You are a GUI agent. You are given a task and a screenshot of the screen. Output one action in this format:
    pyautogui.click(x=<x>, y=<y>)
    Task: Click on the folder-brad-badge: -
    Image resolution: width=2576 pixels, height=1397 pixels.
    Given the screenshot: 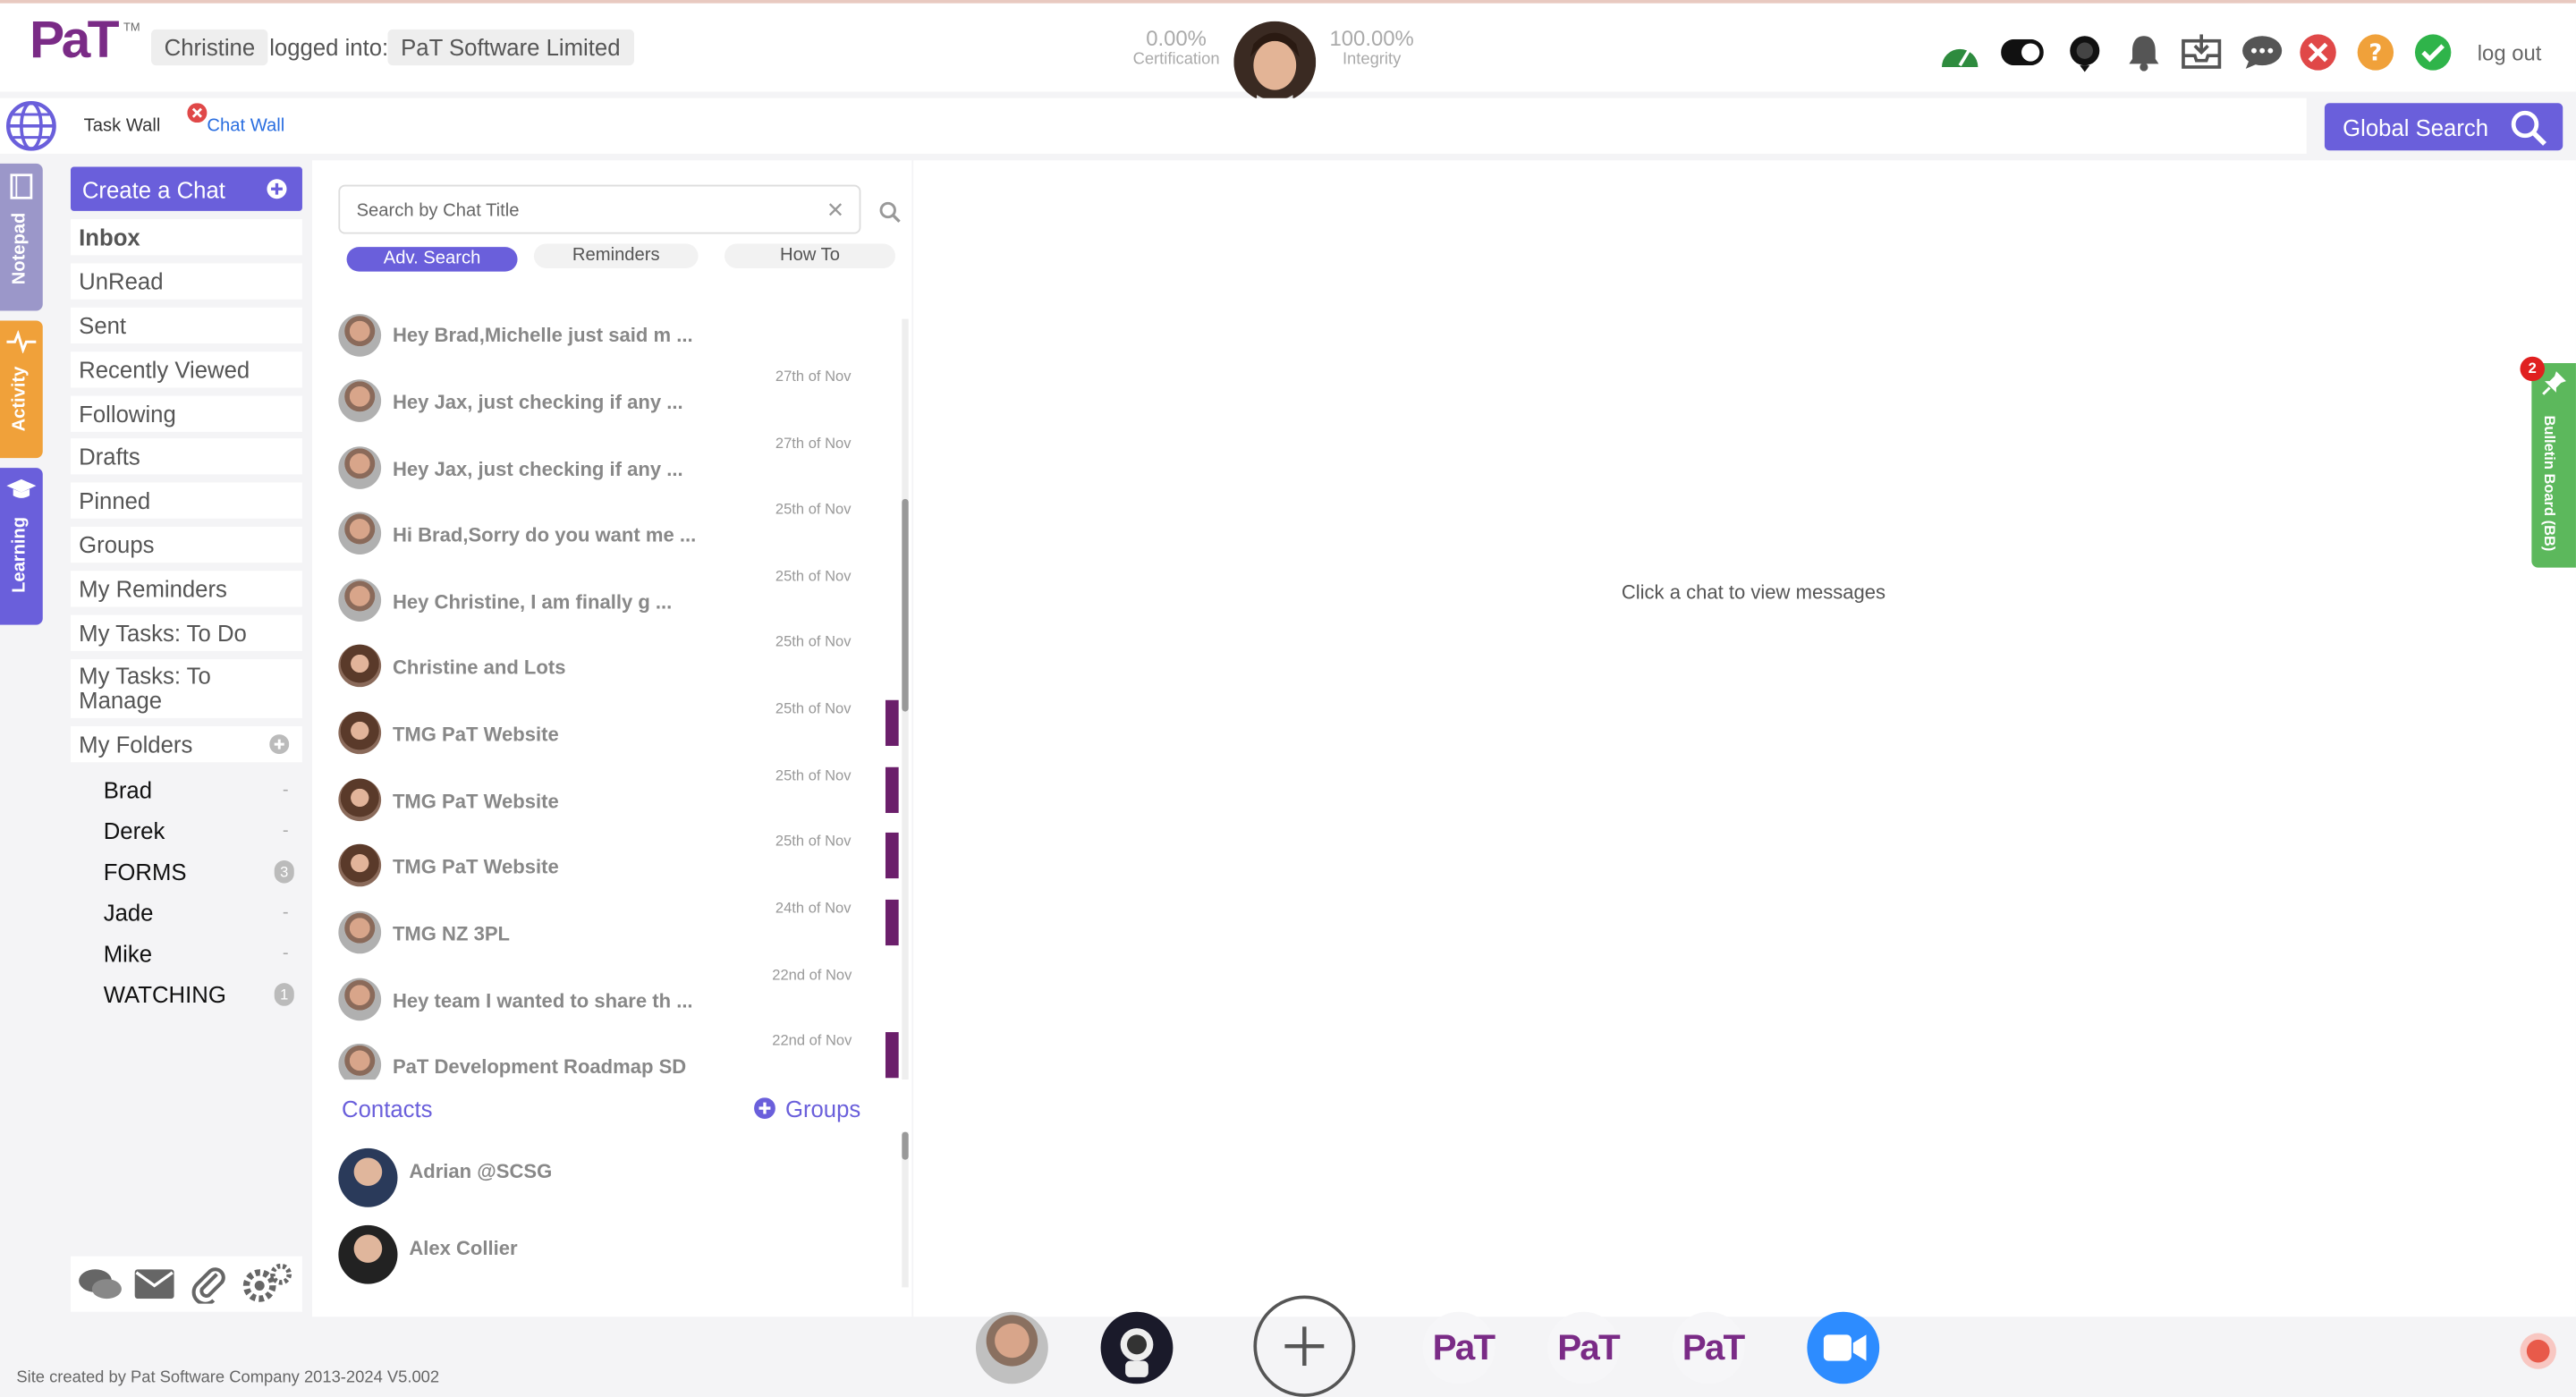 What is the action you would take?
    pyautogui.click(x=285, y=790)
    